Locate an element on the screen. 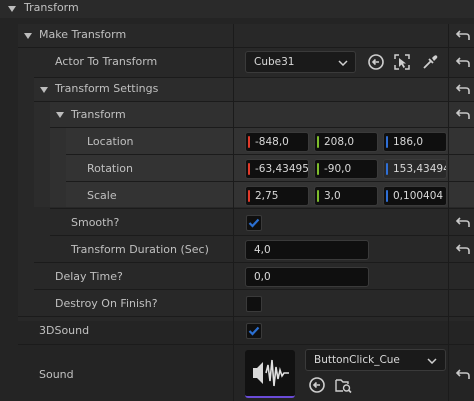 The width and height of the screenshot is (474, 401). sound3d-checkbox is located at coordinates (254, 331).